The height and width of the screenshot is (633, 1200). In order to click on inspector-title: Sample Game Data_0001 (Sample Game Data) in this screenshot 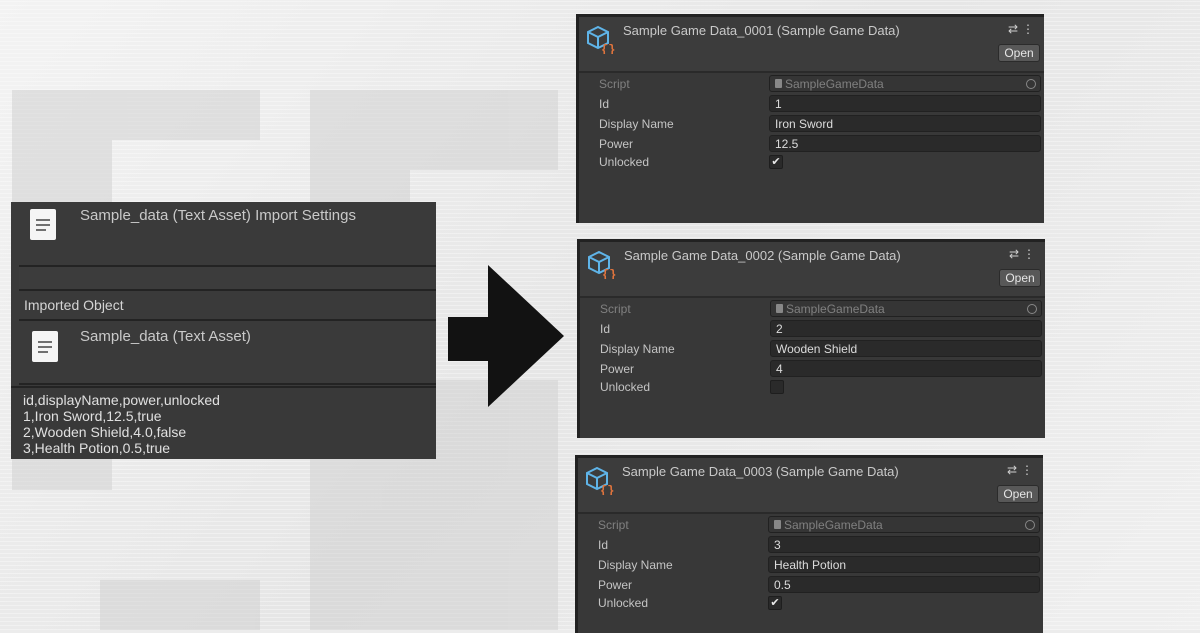, I will do `click(761, 30)`.